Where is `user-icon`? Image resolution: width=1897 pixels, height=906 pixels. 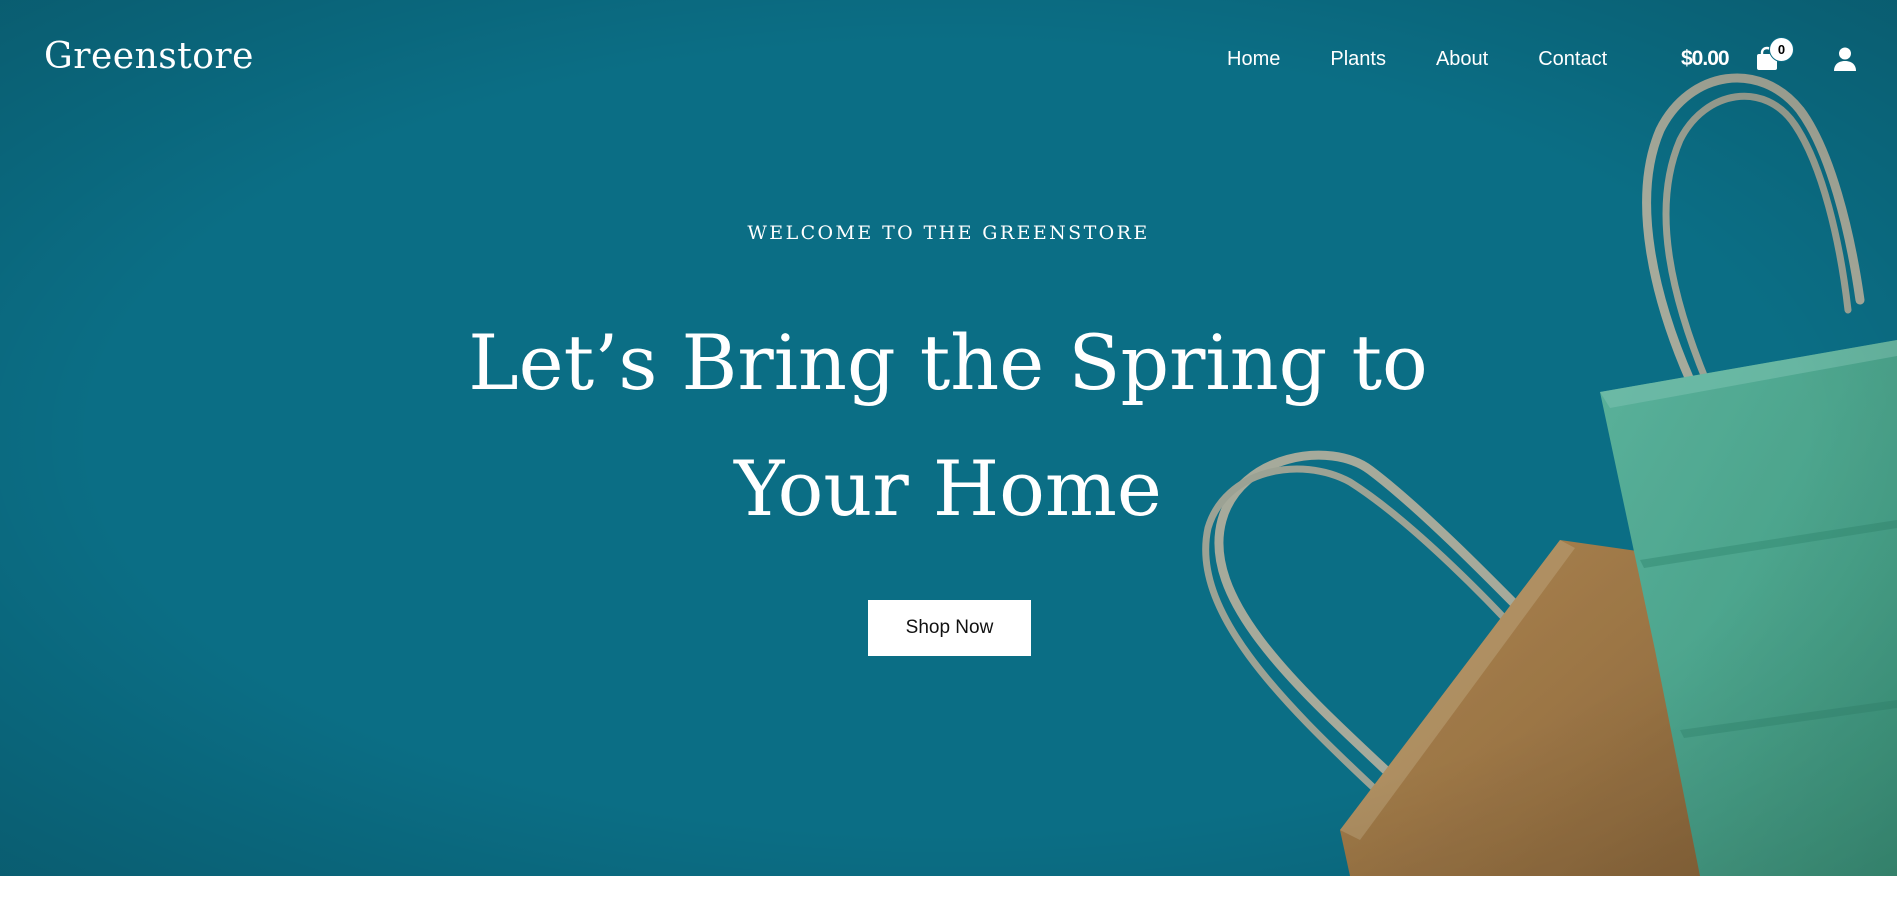 user-icon is located at coordinates (1845, 59).